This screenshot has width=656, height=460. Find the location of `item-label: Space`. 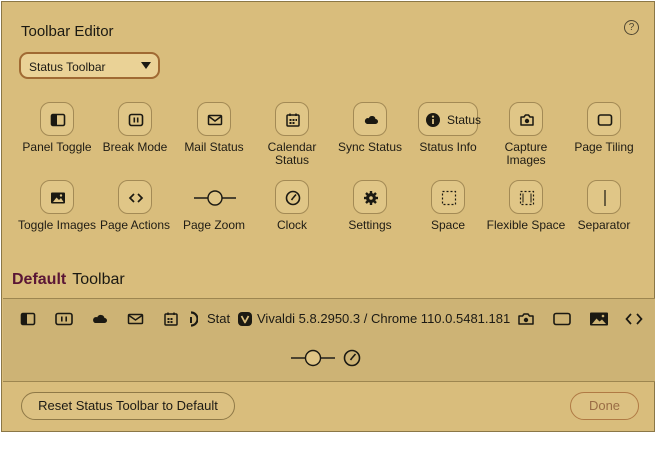

item-label: Space is located at coordinates (448, 225).